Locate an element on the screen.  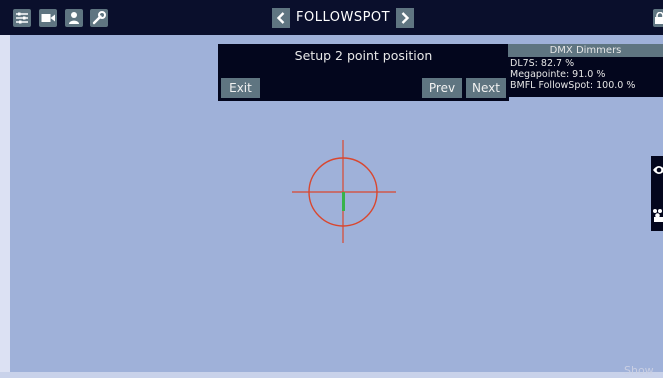
dmx-dimmer-line: BMFL FollowSpot: 100.0 % is located at coordinates (573, 85).